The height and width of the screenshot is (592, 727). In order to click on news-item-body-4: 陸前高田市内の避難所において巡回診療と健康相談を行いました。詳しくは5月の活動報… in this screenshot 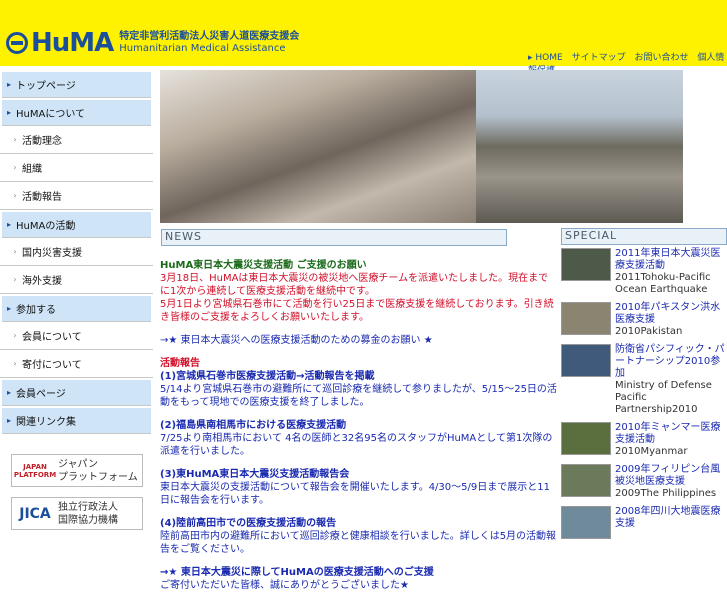, I will do `click(358, 543)`.